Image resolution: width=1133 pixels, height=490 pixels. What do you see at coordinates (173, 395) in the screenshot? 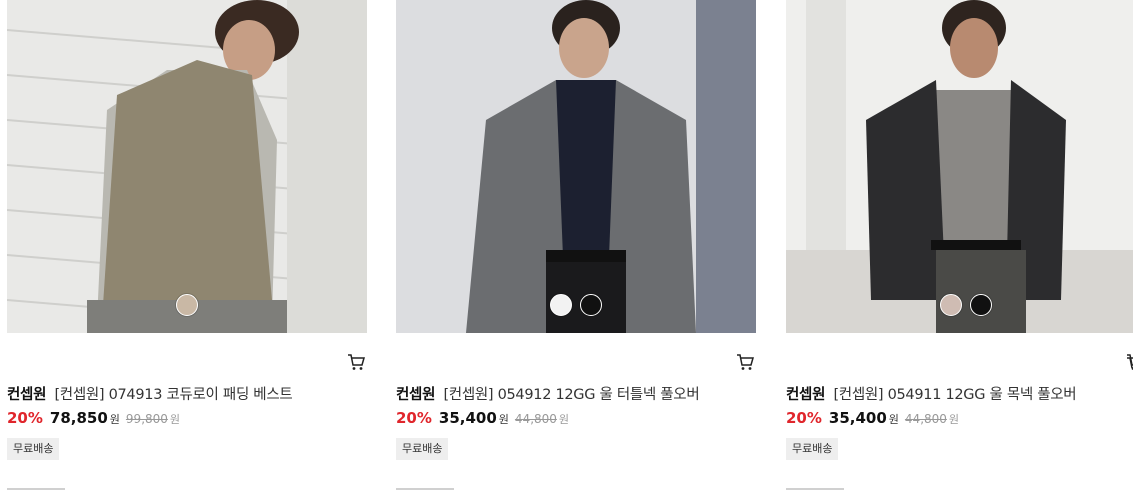
I see `product-name: [컨셉원] 074913 코듀로이 패딩 베스트` at bounding box center [173, 395].